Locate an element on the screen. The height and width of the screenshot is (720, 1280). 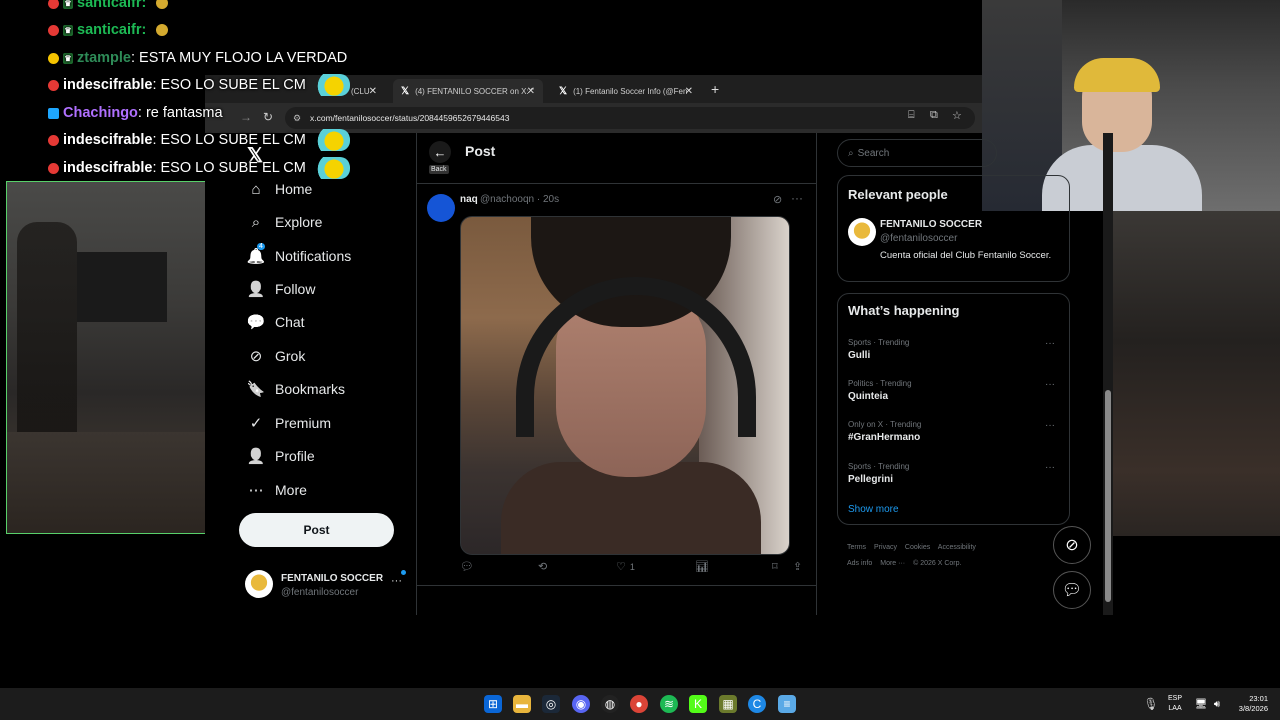
bookmark-icon: 🔖 is located at coordinates (256, 389).